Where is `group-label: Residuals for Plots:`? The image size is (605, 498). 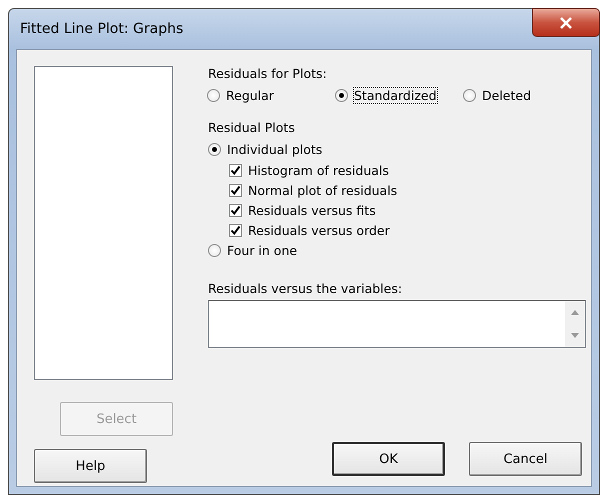
group-label: Residuals for Plots: is located at coordinates (268, 73).